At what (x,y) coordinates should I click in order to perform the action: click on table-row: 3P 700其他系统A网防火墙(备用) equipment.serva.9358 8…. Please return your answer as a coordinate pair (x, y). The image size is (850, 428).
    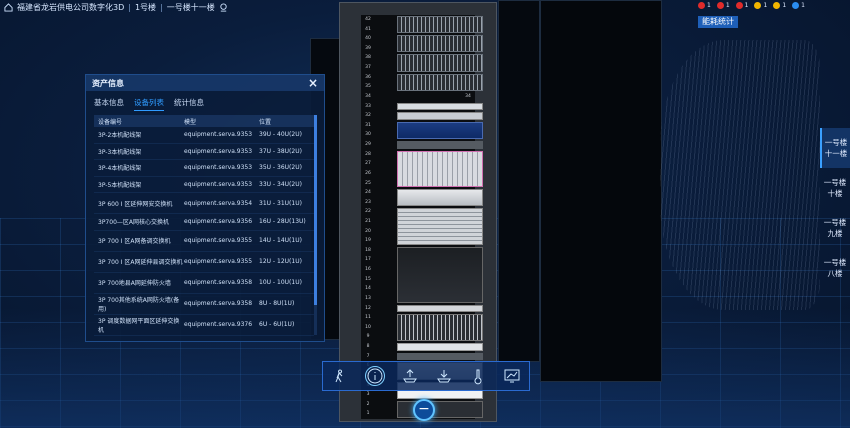
    Looking at the image, I should click on (204, 304).